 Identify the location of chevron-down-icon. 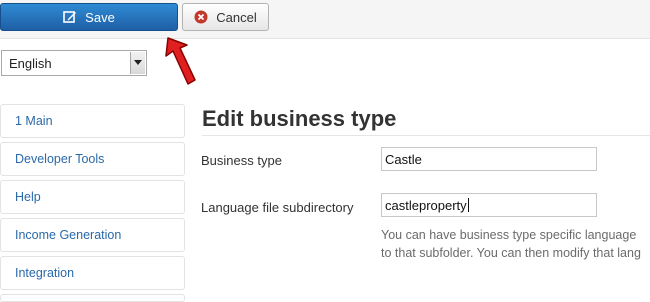
(137, 63).